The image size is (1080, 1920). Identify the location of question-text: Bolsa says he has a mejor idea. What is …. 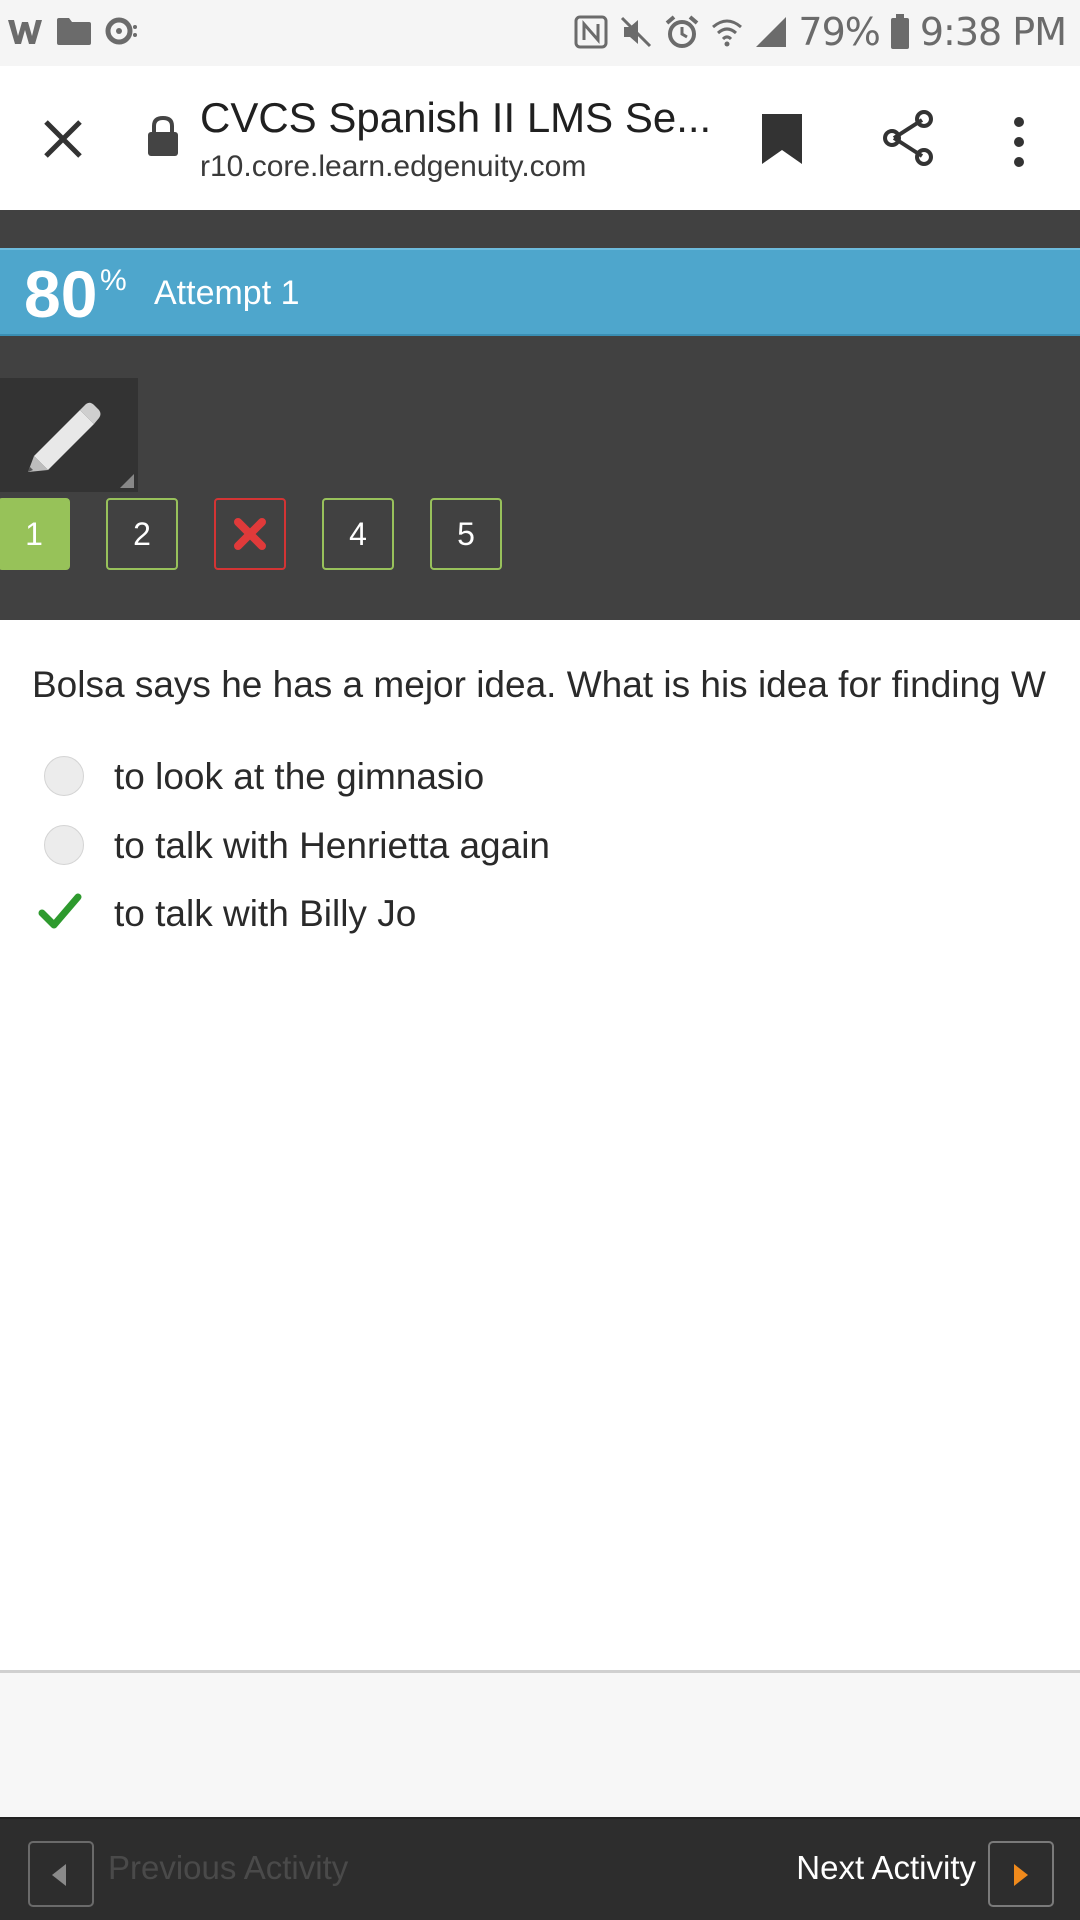
(539, 684).